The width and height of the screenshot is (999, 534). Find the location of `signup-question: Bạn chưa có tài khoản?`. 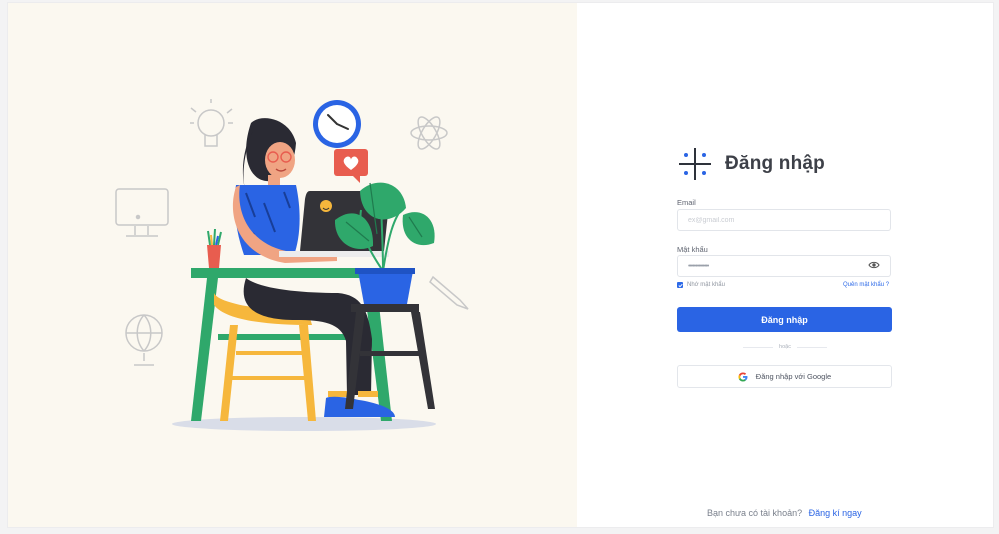

signup-question: Bạn chưa có tài khoản? is located at coordinates (755, 513).